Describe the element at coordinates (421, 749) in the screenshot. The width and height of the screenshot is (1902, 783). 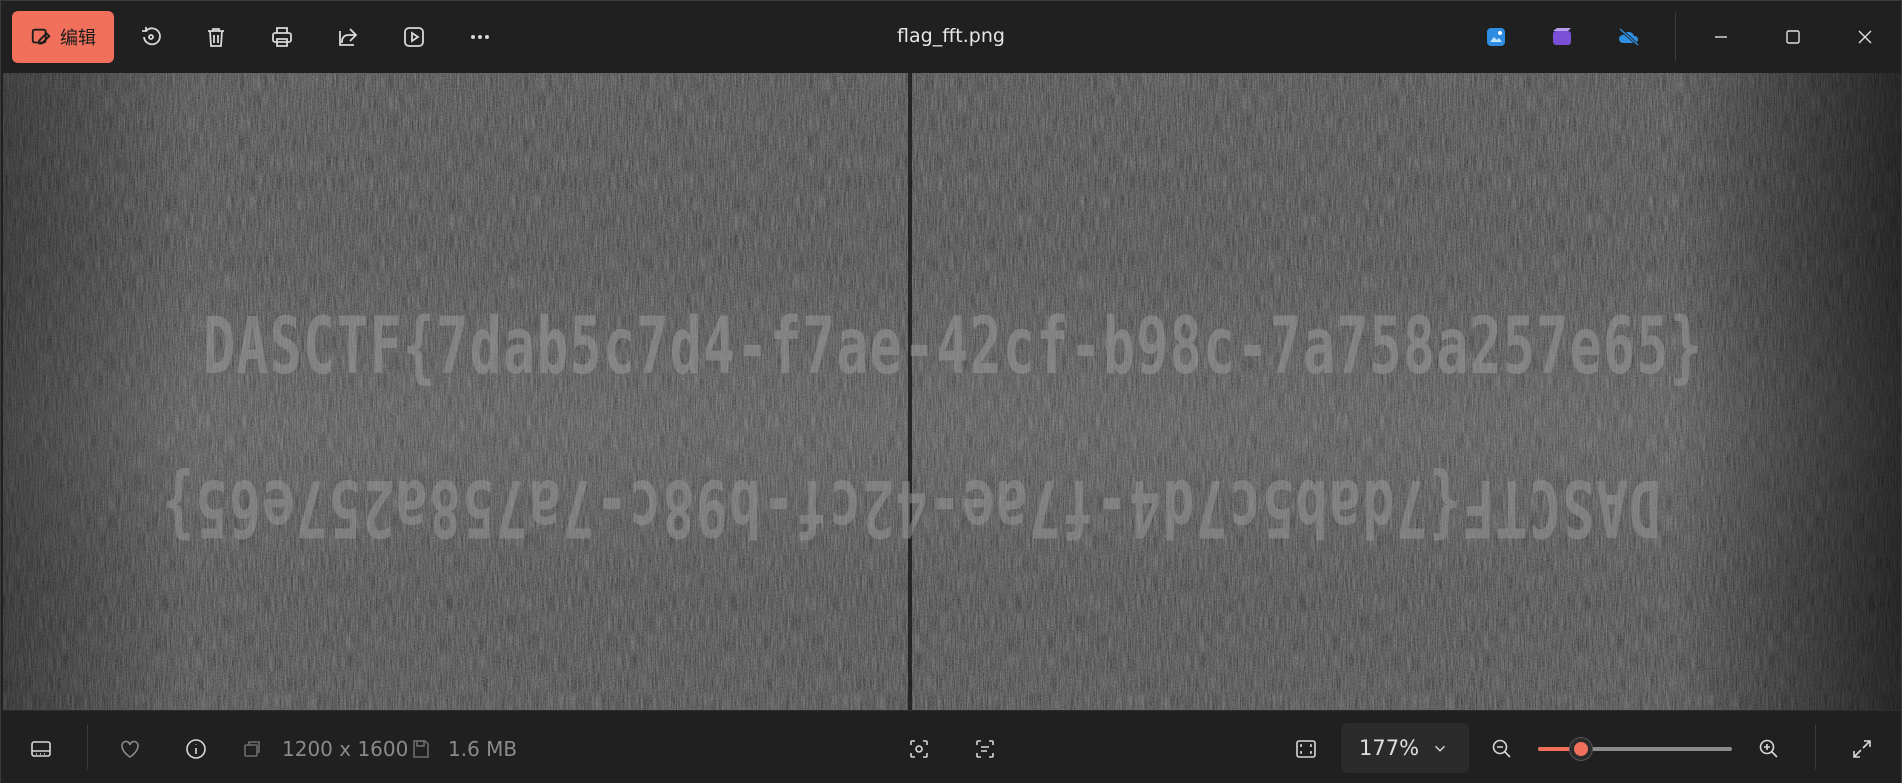
I see `file-size-icon` at that location.